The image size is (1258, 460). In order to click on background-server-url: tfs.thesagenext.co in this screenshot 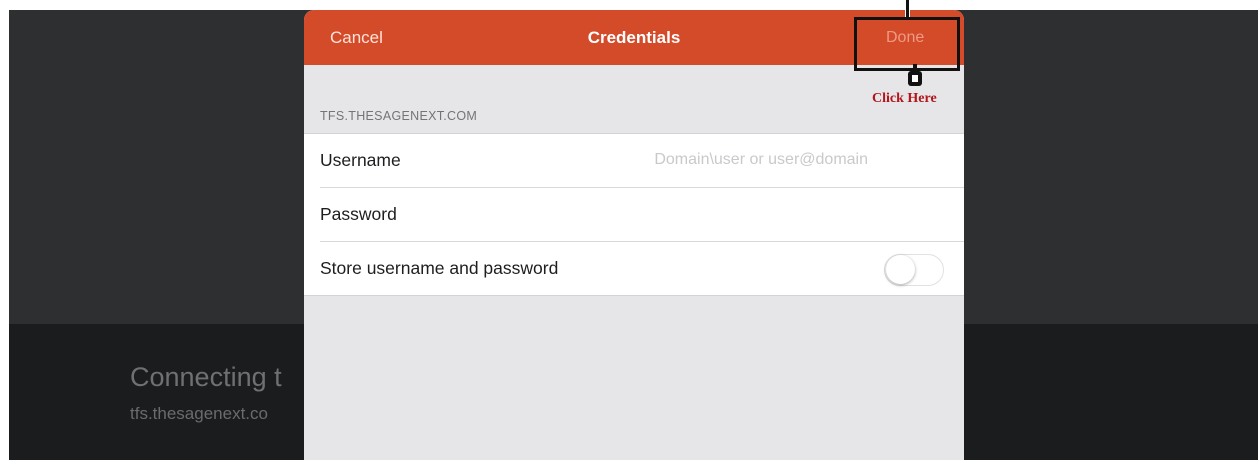, I will do `click(199, 413)`.